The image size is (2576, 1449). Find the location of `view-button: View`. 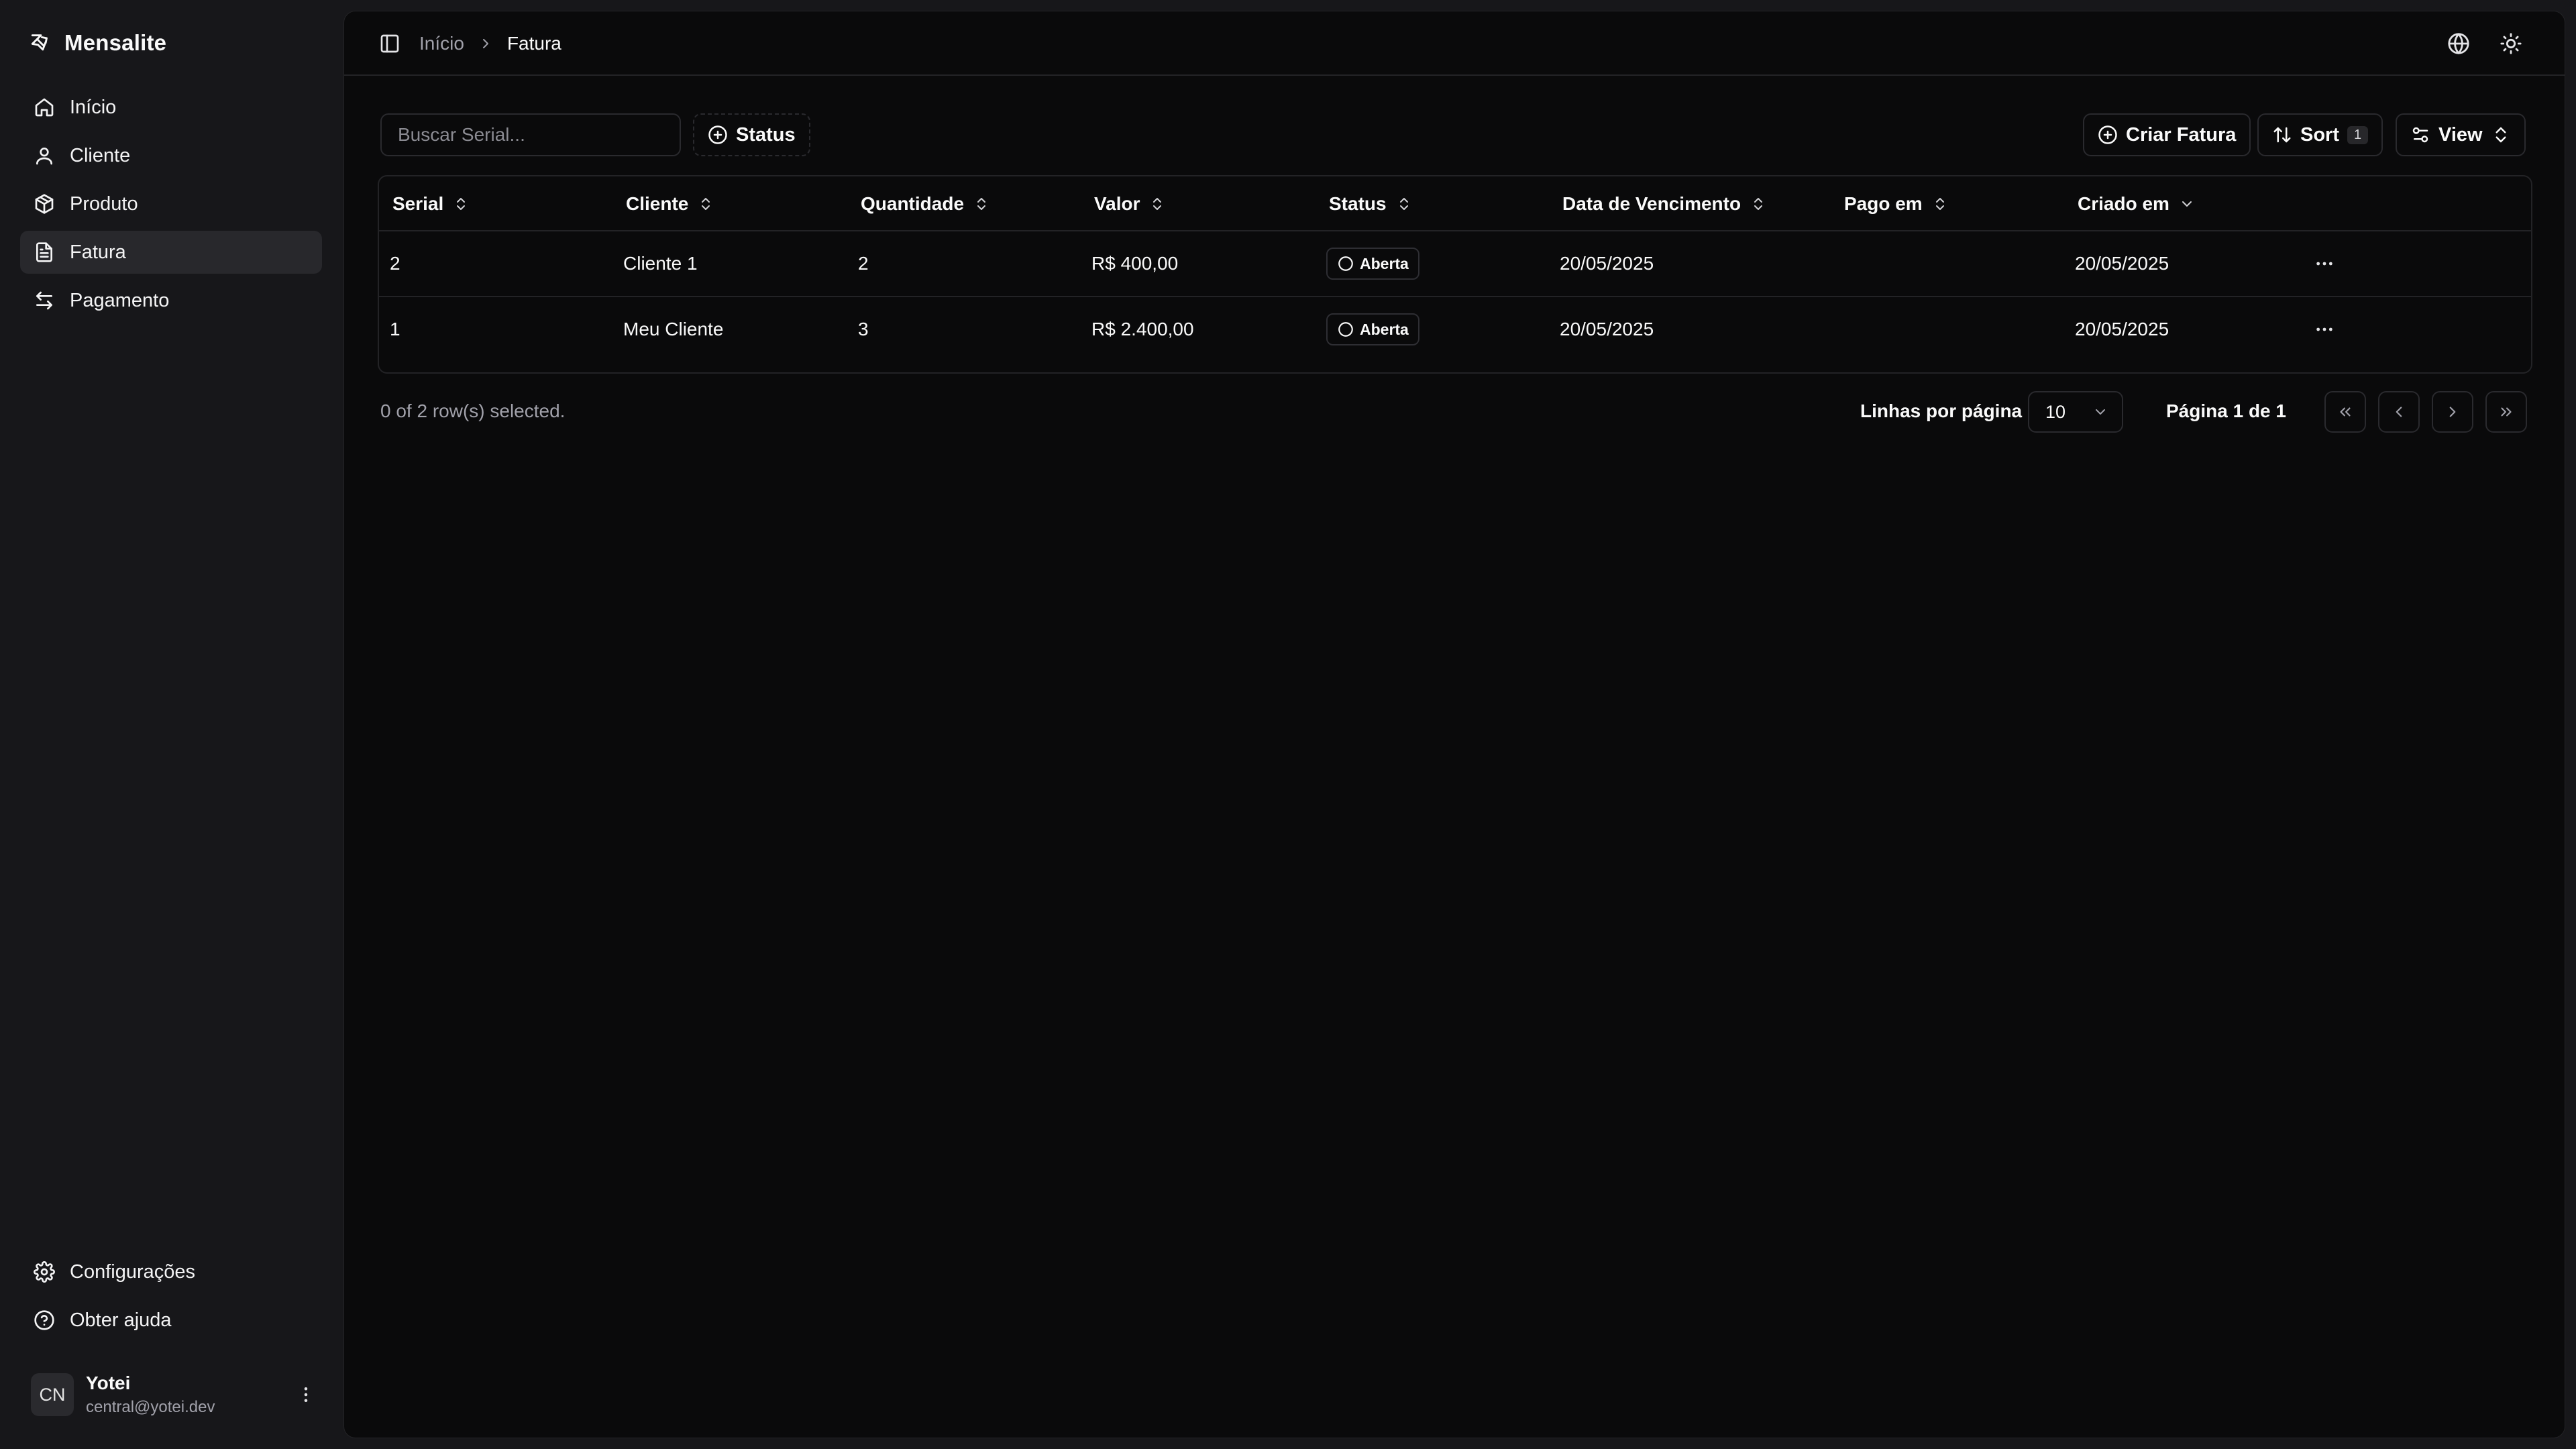

view-button: View is located at coordinates (2461, 134).